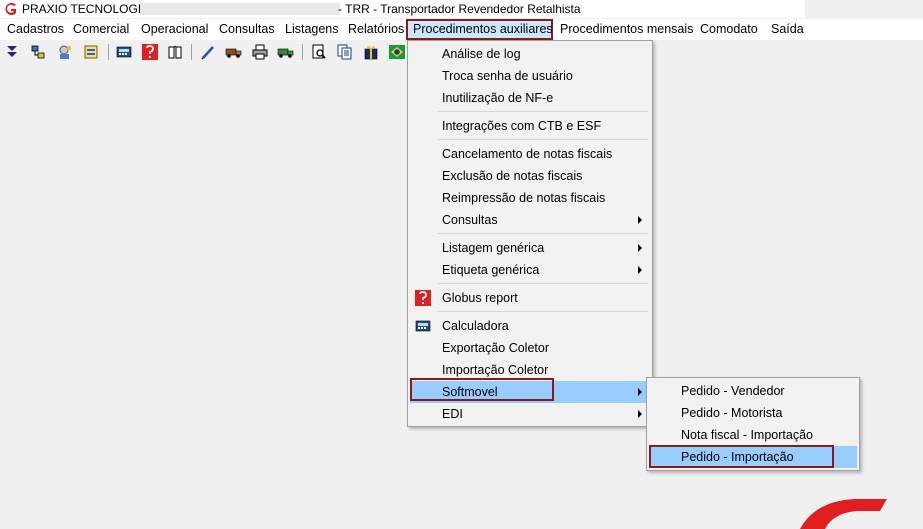  I want to click on gift-icon, so click(371, 52).